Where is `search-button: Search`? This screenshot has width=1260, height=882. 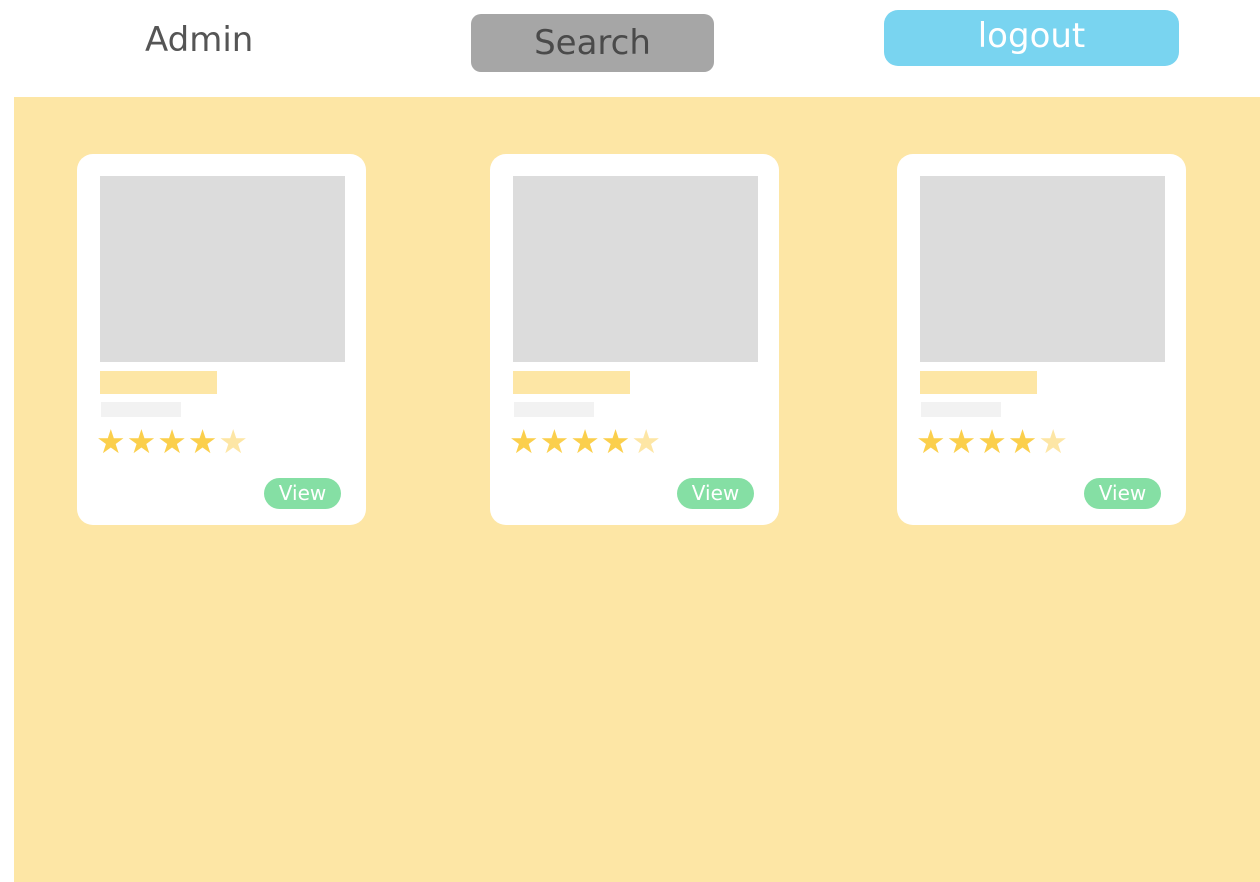 search-button: Search is located at coordinates (592, 43).